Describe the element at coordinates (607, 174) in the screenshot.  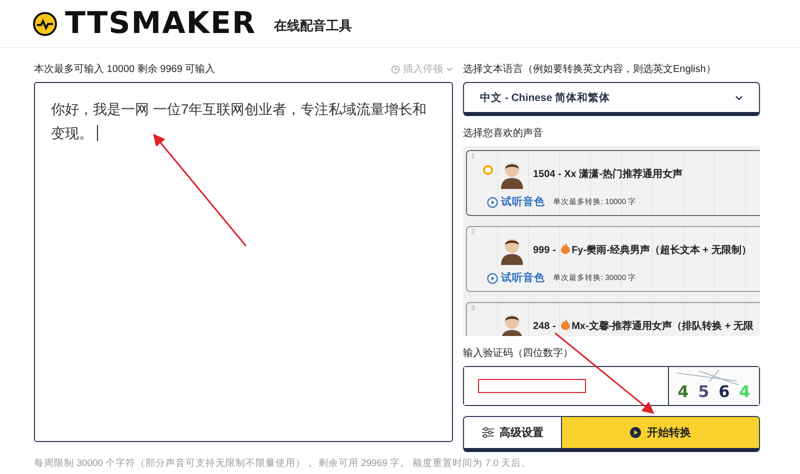
I see `voice-name: 1504 - Xx 潇潇-热门推荐通用女声` at that location.